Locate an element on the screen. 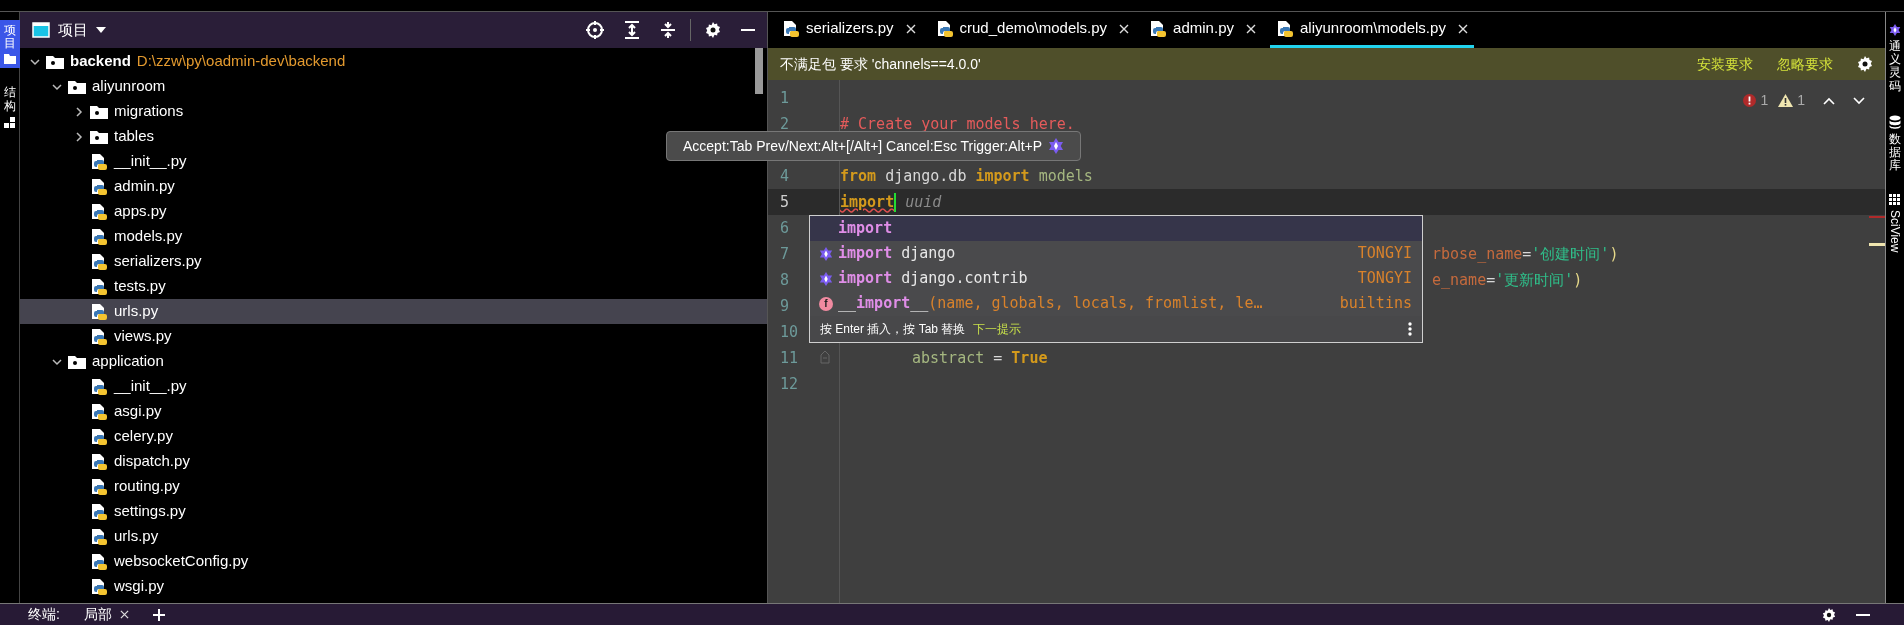  tab-label: aliyunroom\models.py is located at coordinates (1373, 28).